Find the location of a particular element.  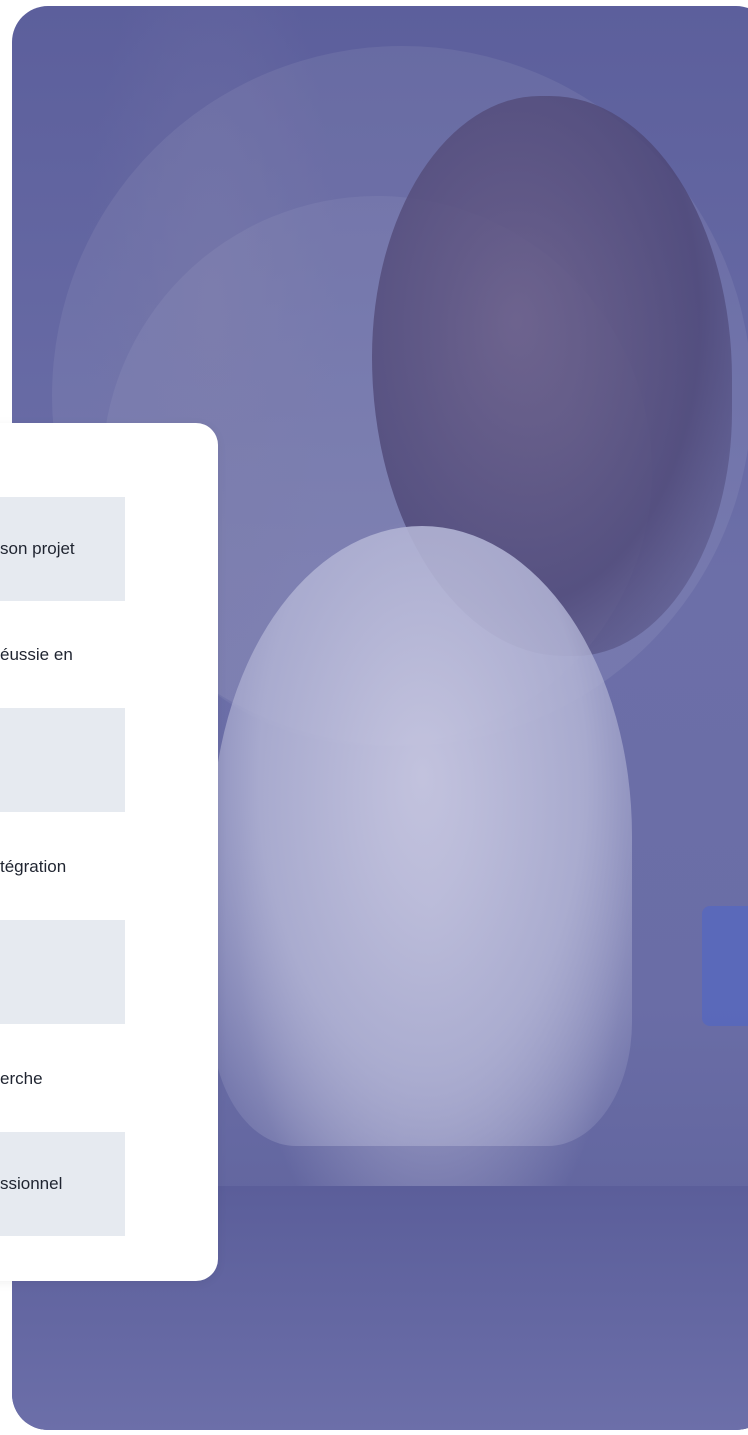

card-item-4: tégration is located at coordinates (62, 867).